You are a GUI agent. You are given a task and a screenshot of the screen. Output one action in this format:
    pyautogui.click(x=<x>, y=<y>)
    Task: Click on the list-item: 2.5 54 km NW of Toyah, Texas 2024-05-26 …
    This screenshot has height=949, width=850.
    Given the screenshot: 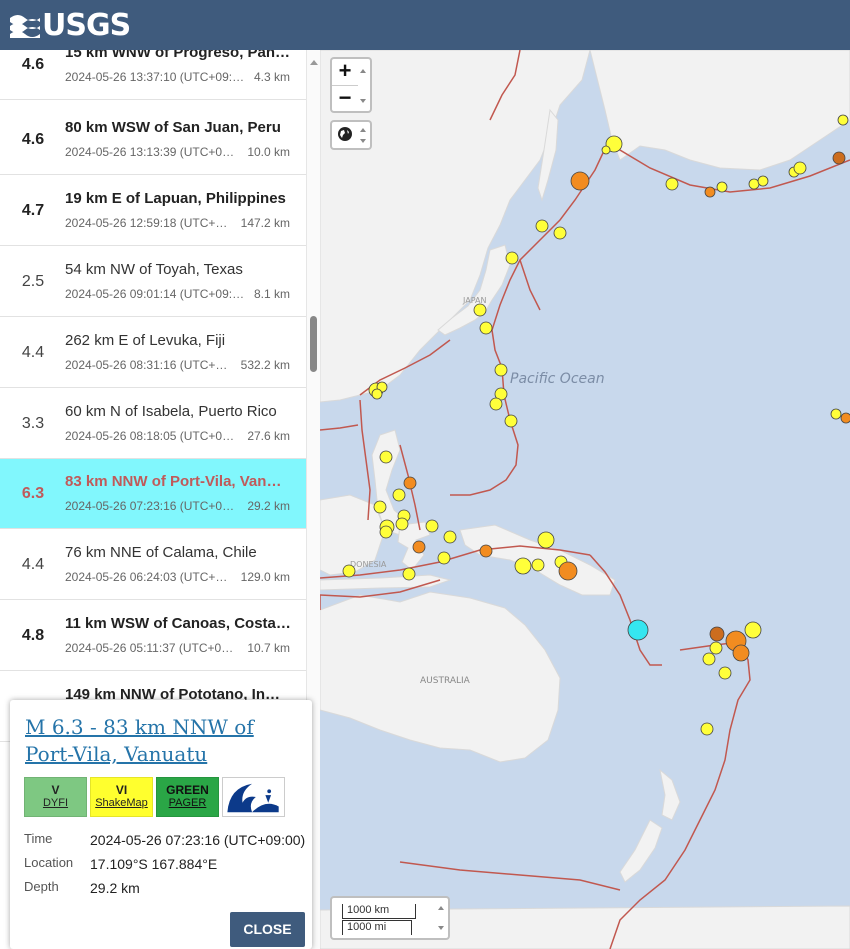 What is the action you would take?
    pyautogui.click(x=153, y=282)
    